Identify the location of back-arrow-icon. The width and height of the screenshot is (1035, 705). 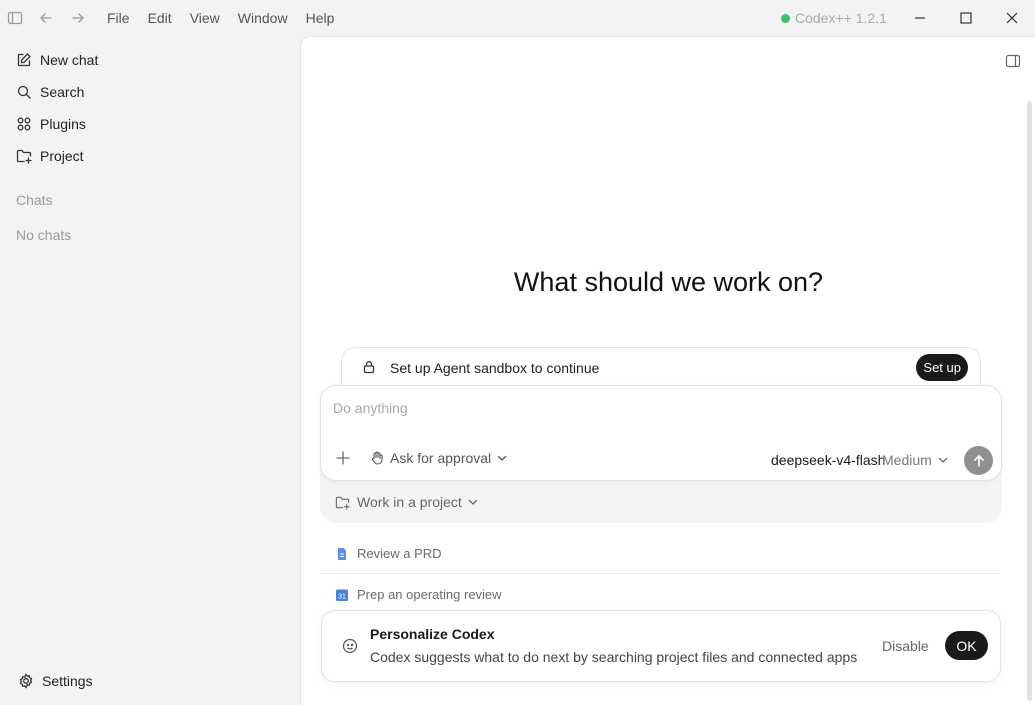
(46, 18).